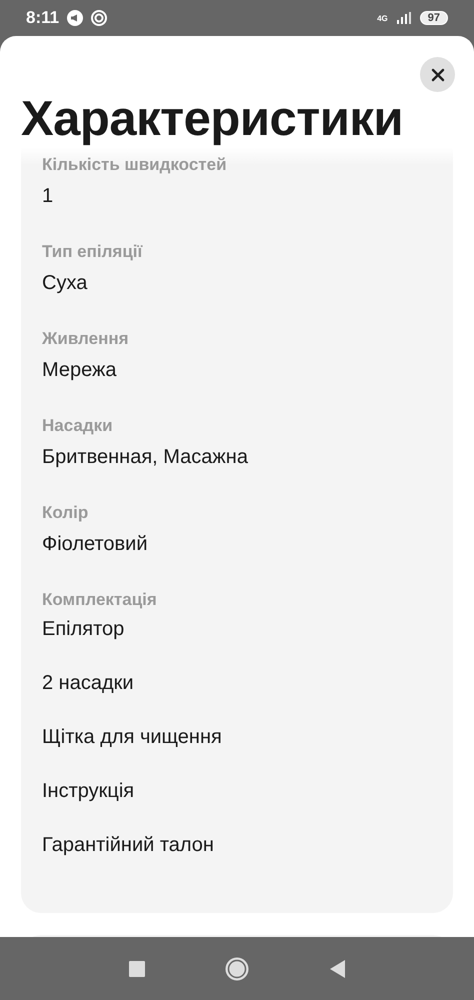 The image size is (474, 1000). I want to click on close-button, so click(437, 74).